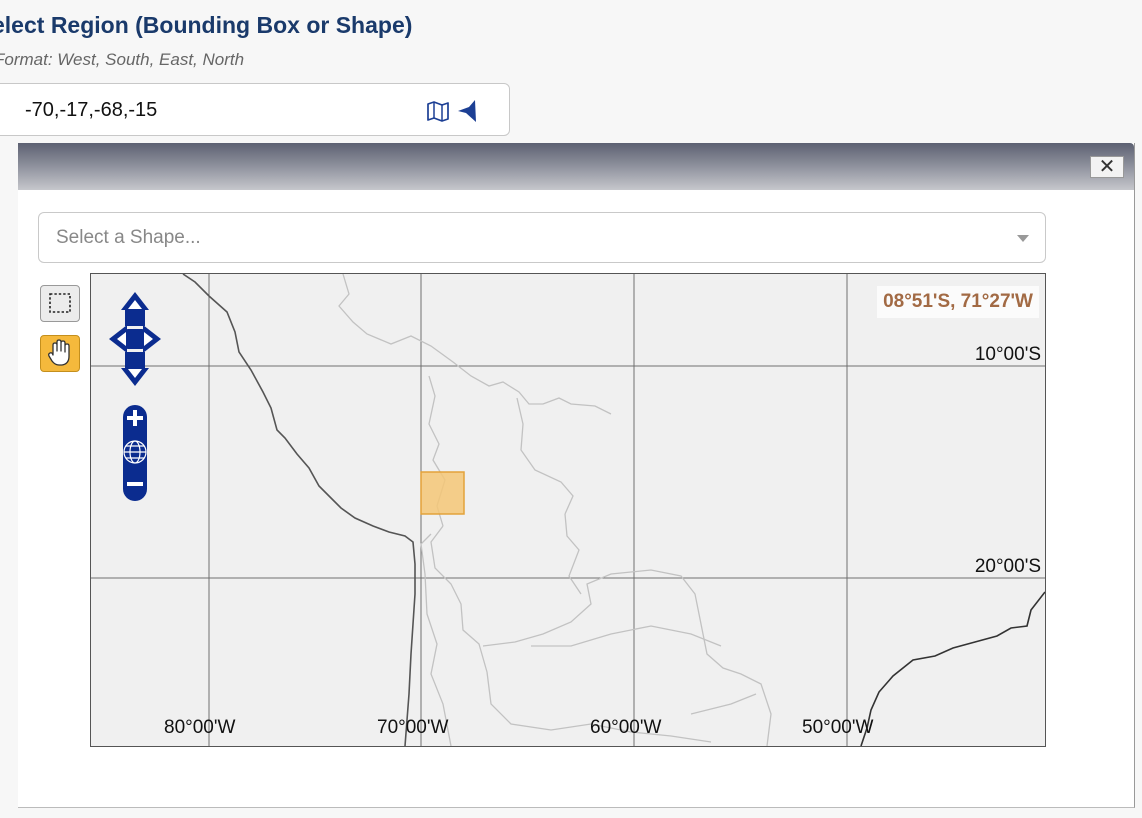 The image size is (1142, 818). Describe the element at coordinates (299, 510) in the screenshot. I see `map-coastline` at that location.